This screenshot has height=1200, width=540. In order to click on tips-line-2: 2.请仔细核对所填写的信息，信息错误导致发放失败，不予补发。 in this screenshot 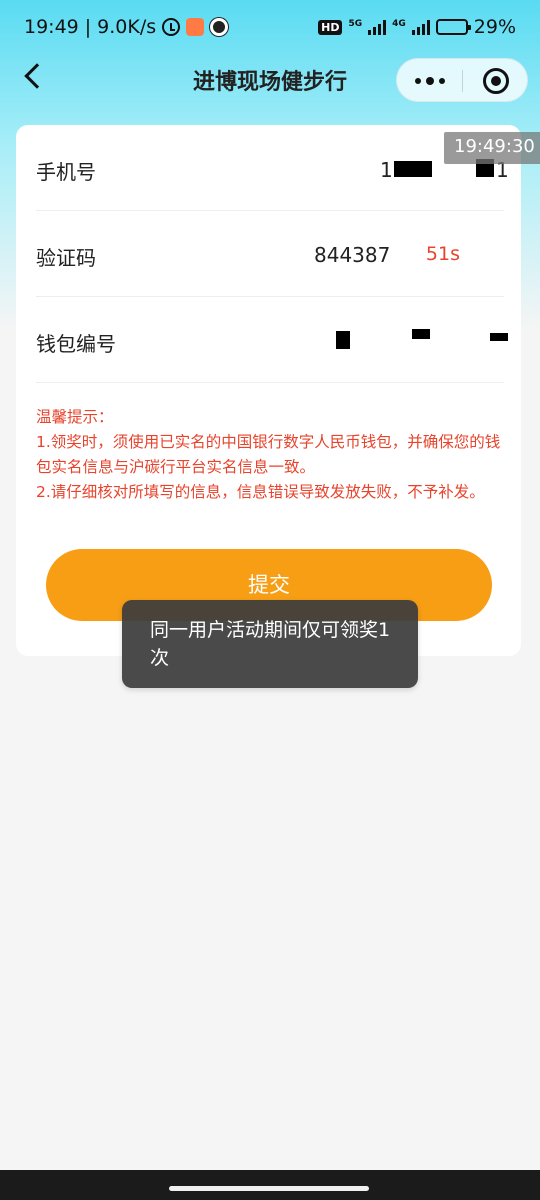, I will do `click(260, 492)`.